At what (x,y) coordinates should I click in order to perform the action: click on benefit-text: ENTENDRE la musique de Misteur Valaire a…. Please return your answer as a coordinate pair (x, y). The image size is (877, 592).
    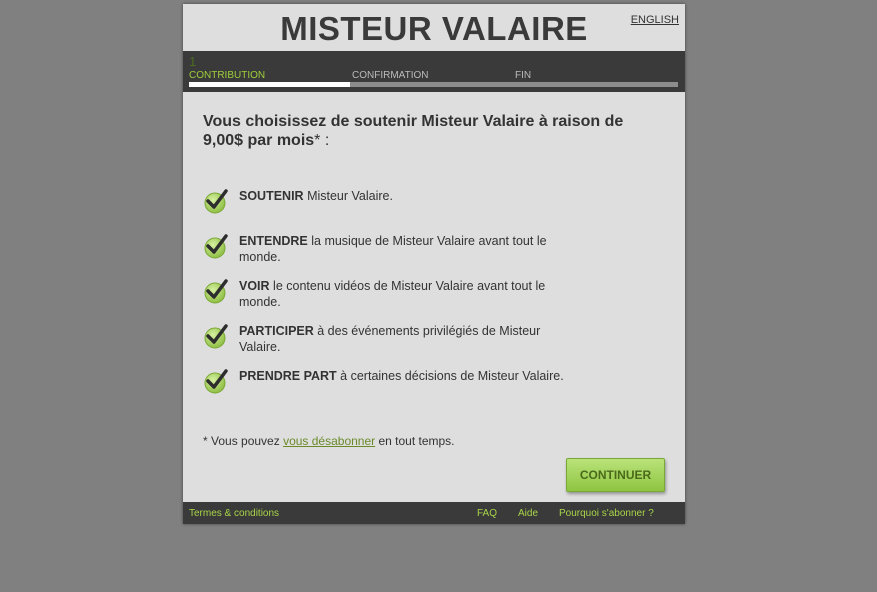
    Looking at the image, I should click on (393, 249).